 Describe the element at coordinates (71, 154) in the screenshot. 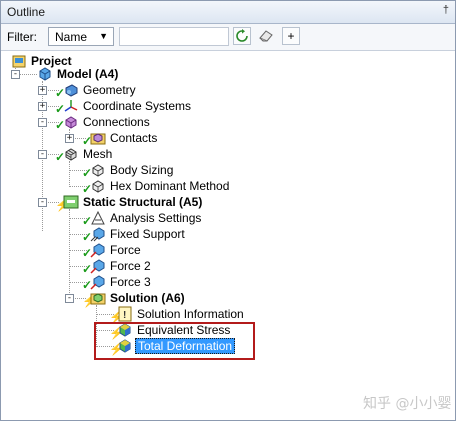

I see `mesh-icon` at that location.